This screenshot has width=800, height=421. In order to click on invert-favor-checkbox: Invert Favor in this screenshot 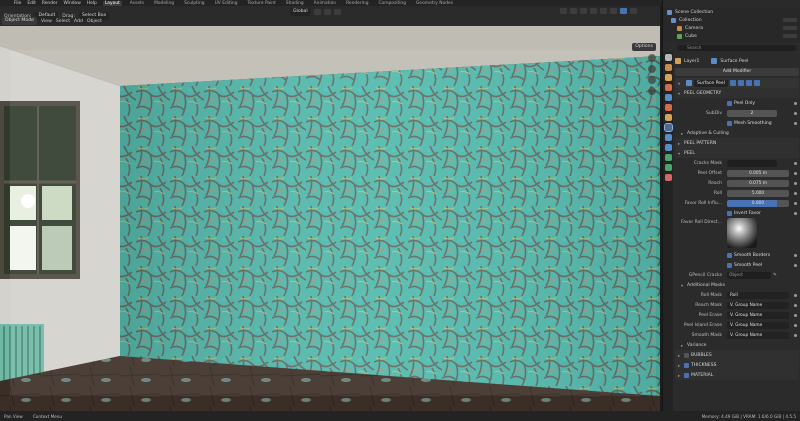, I will do `click(744, 213)`.